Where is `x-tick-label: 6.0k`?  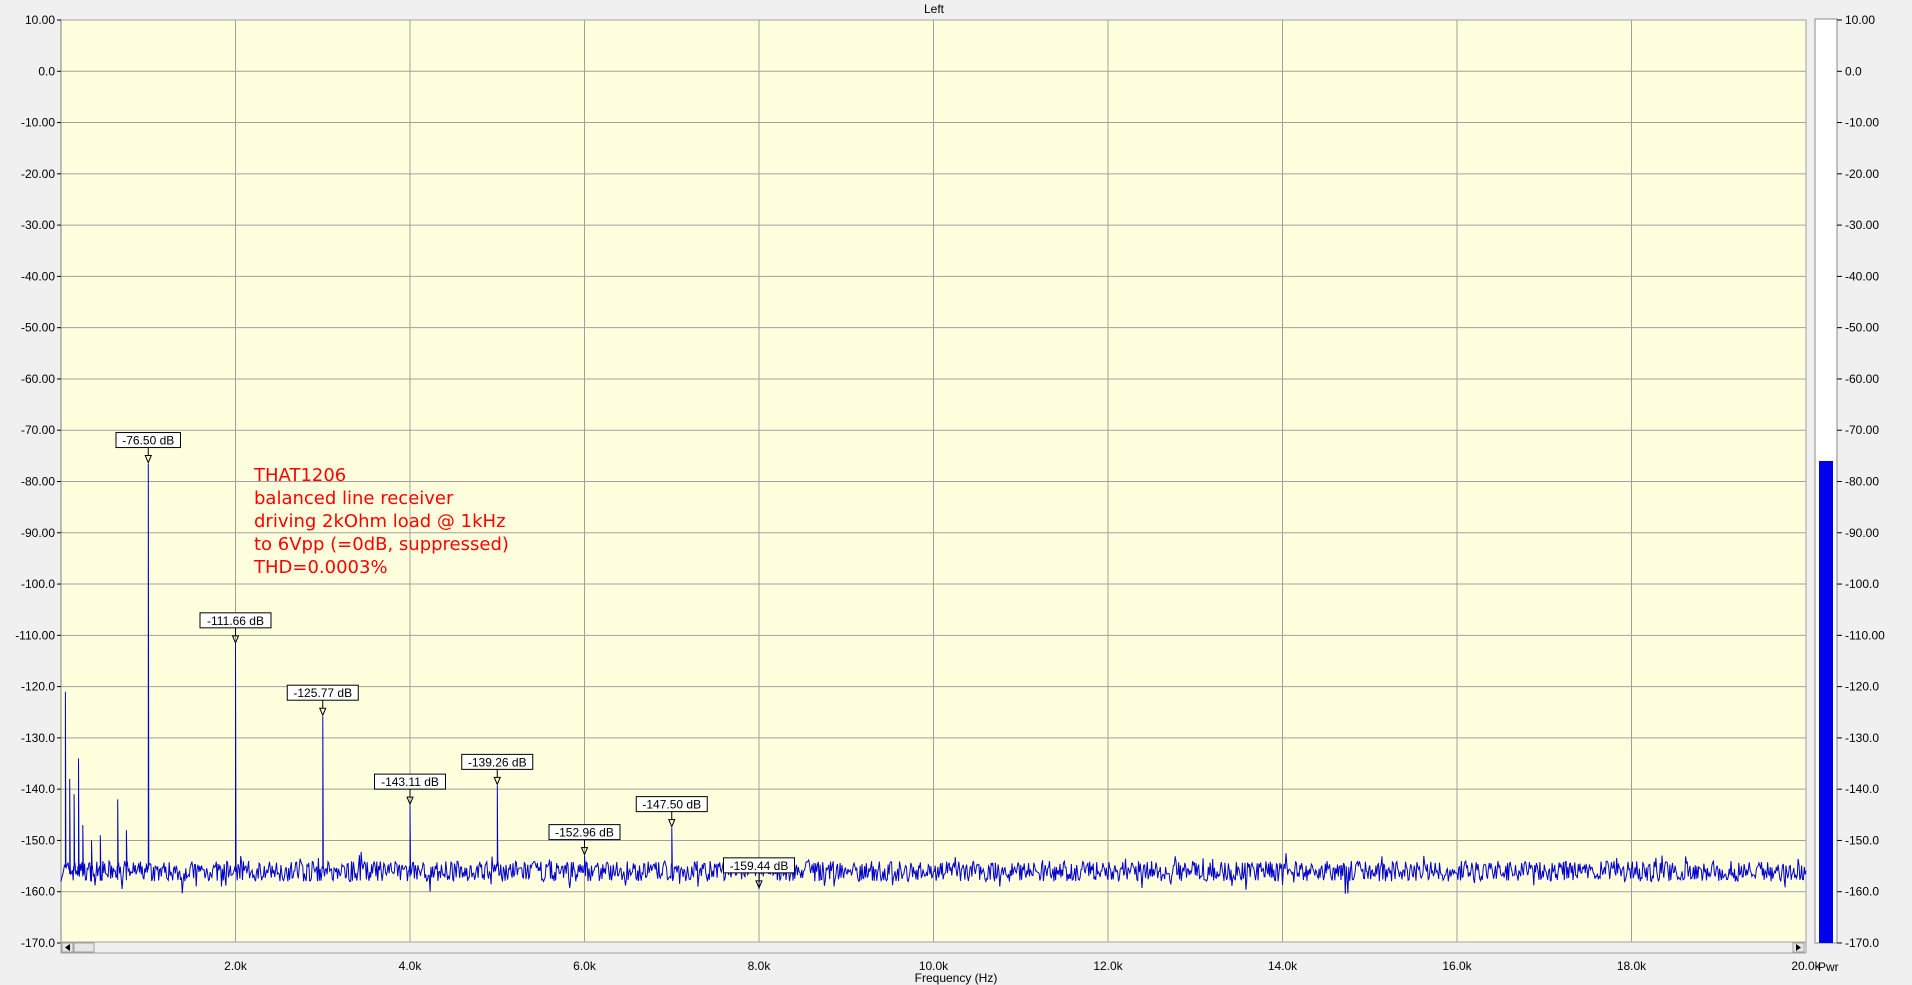 x-tick-label: 6.0k is located at coordinates (585, 966).